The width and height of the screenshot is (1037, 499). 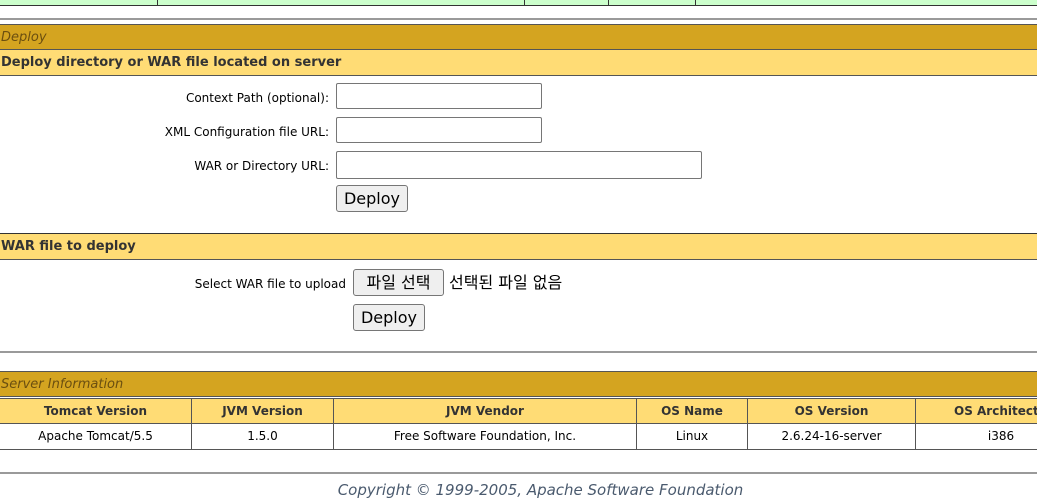 What do you see at coordinates (831, 411) in the screenshot?
I see `header-os-version: OS Version` at bounding box center [831, 411].